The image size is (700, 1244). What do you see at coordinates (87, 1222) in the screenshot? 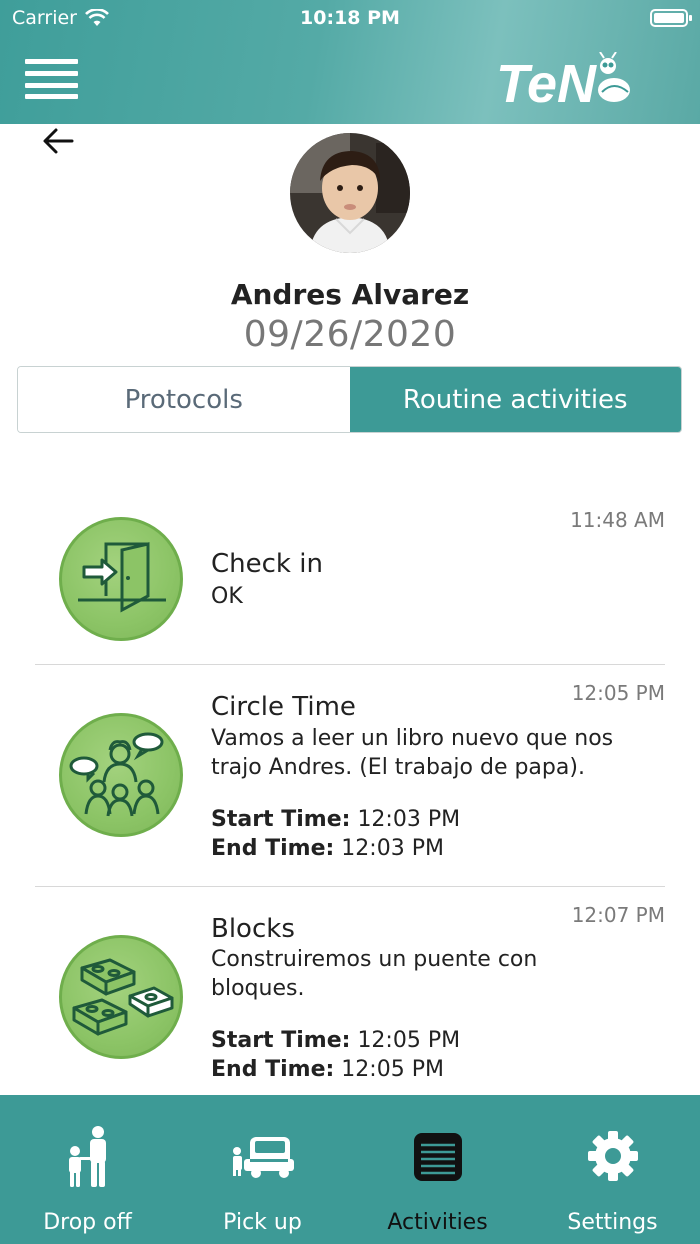
I see `nav-label: Drop off` at bounding box center [87, 1222].